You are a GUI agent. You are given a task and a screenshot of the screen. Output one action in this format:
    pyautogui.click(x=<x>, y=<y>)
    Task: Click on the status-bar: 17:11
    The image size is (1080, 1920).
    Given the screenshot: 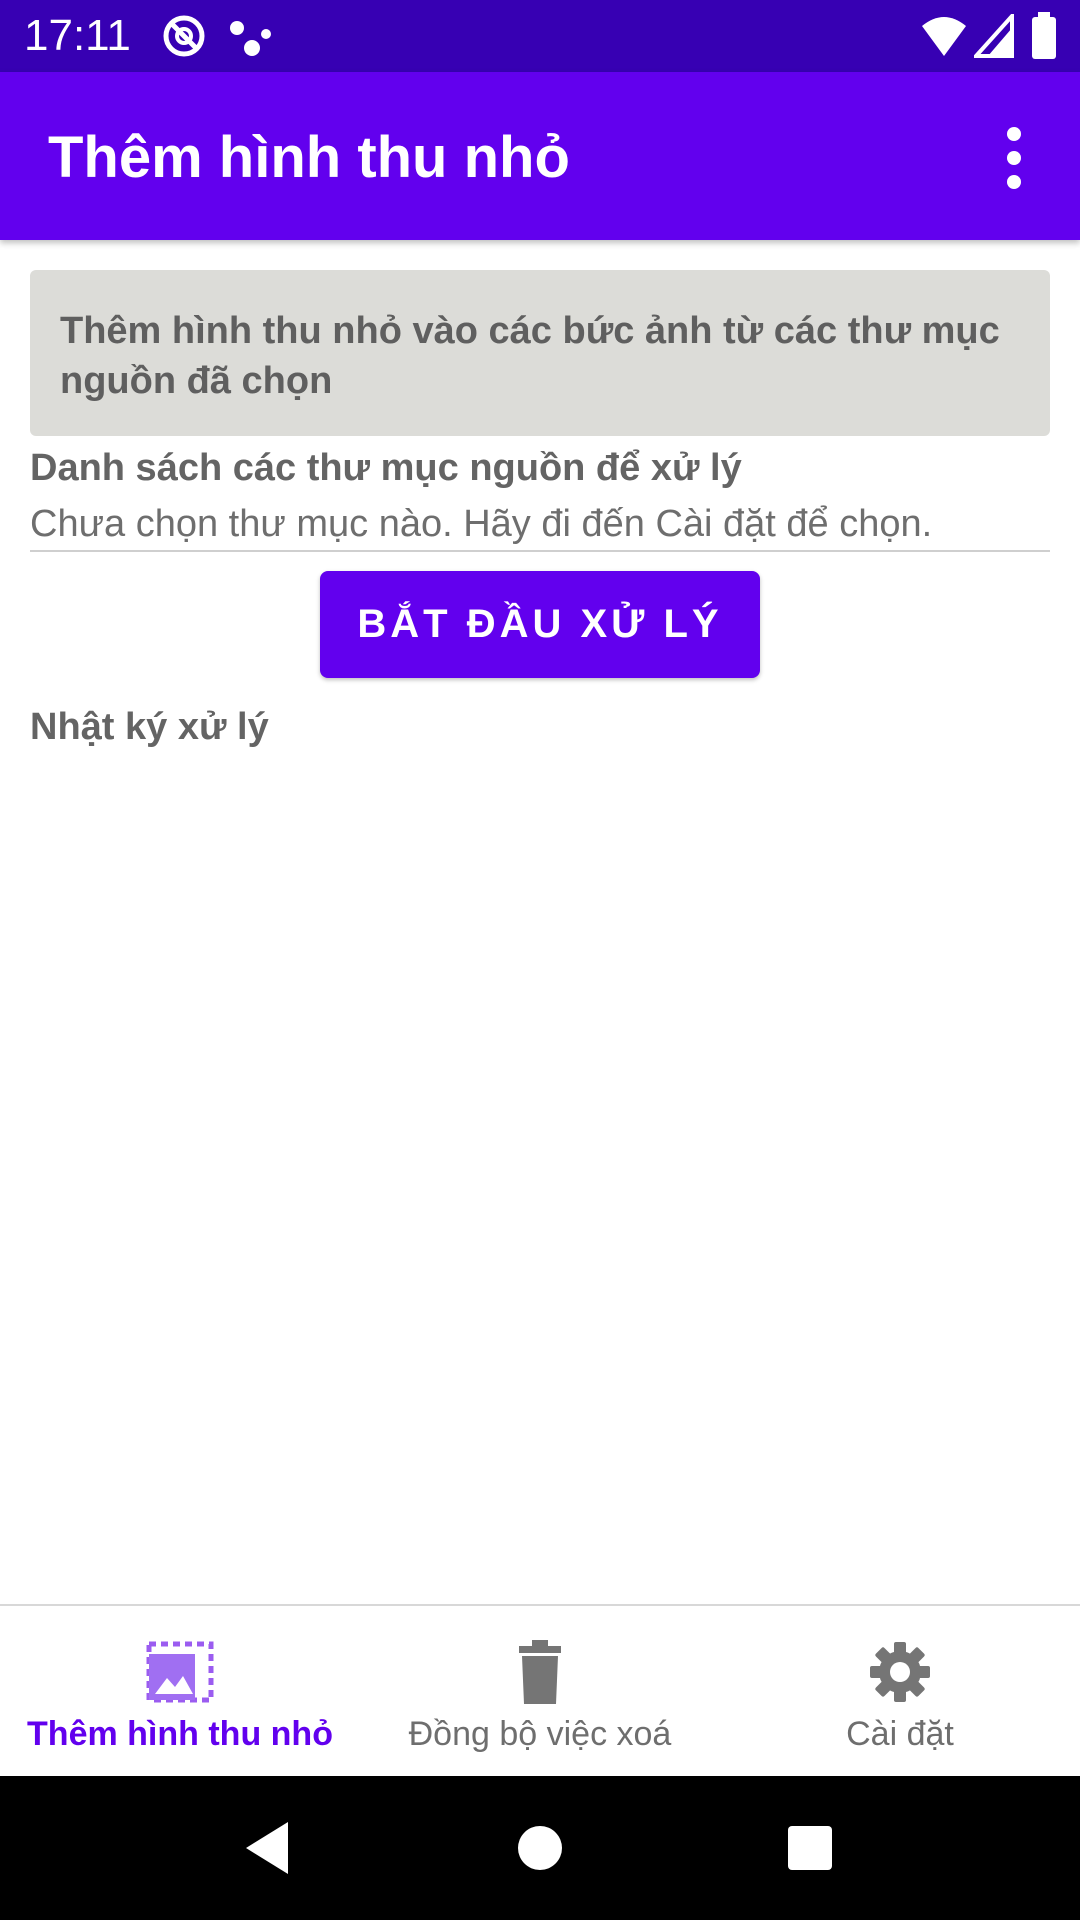 What is the action you would take?
    pyautogui.click(x=540, y=36)
    